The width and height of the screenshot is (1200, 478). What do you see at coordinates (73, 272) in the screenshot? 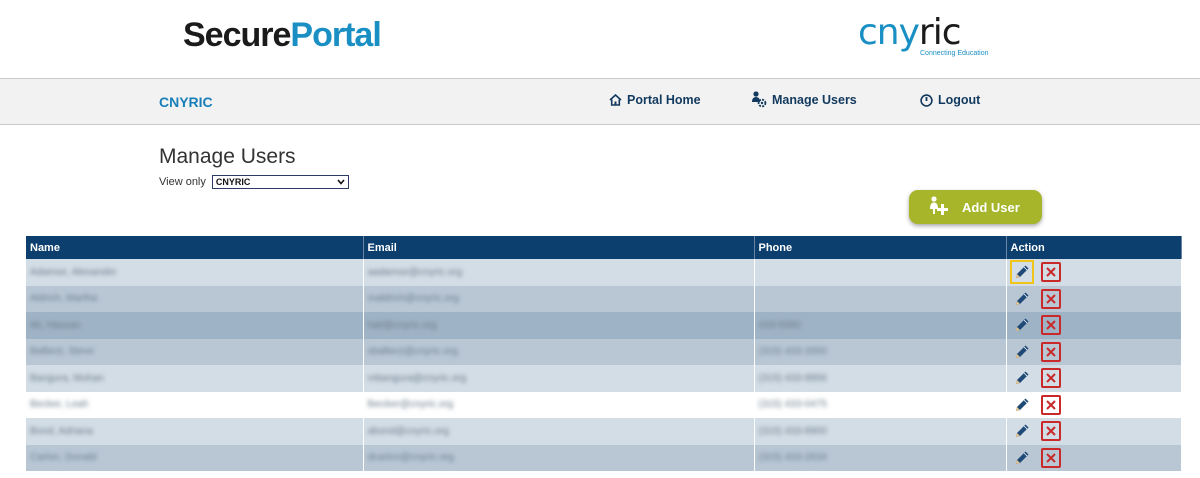
I see `user-name: Adamse, Alexander` at bounding box center [73, 272].